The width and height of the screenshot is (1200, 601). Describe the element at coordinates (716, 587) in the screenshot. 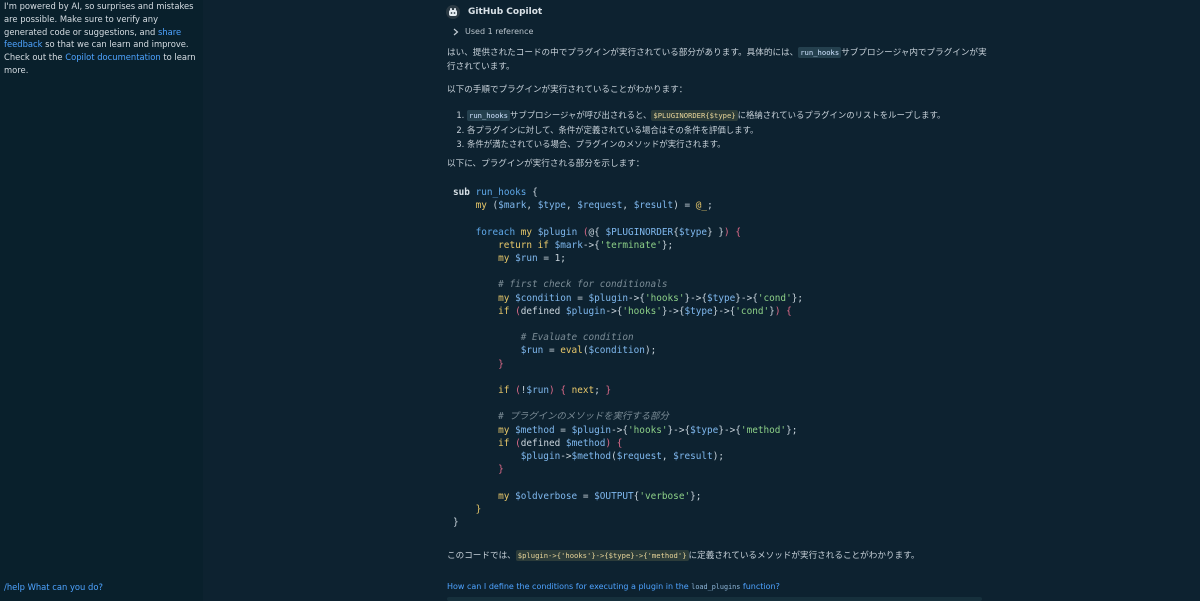

I see `inline-code: load_plugins` at that location.